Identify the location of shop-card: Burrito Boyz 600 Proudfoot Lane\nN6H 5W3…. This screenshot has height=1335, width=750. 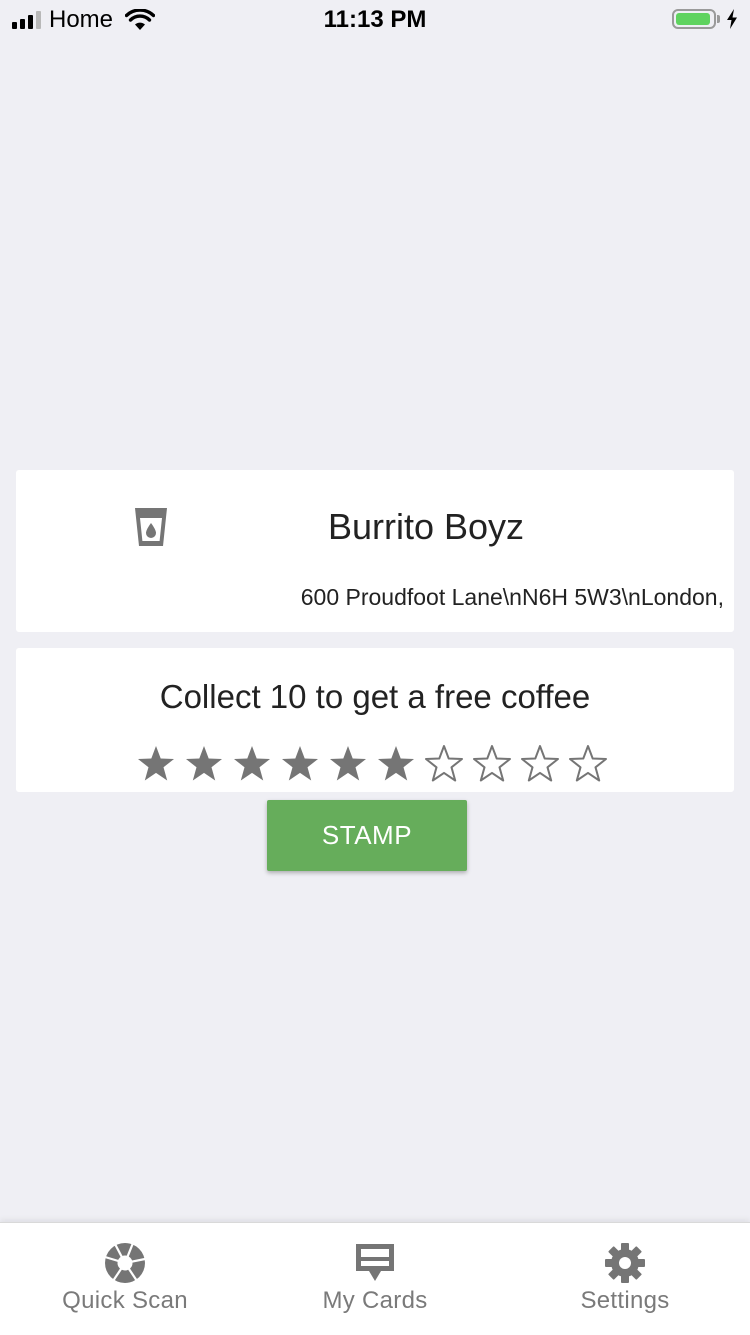
(375, 551).